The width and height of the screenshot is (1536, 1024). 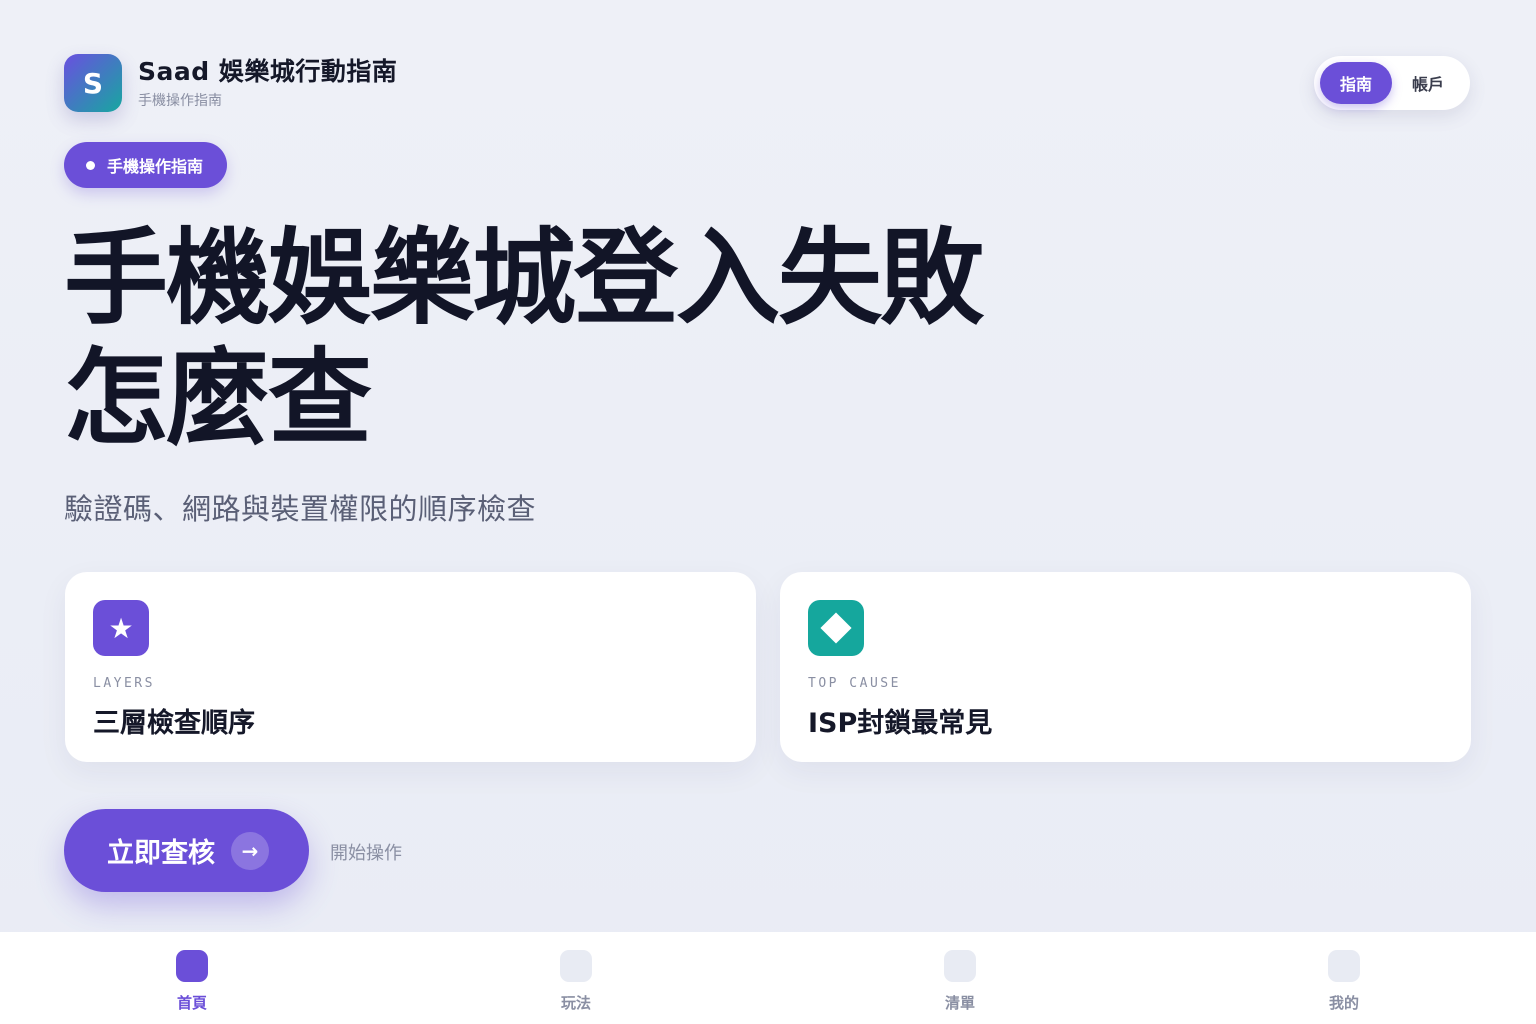 I want to click on arrow-right-icon: →, so click(x=250, y=850).